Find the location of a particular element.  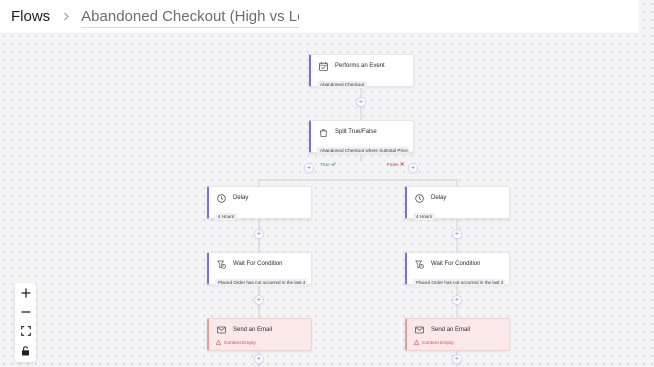

delay-node-false: Delay 4 Hours is located at coordinates (457, 203).